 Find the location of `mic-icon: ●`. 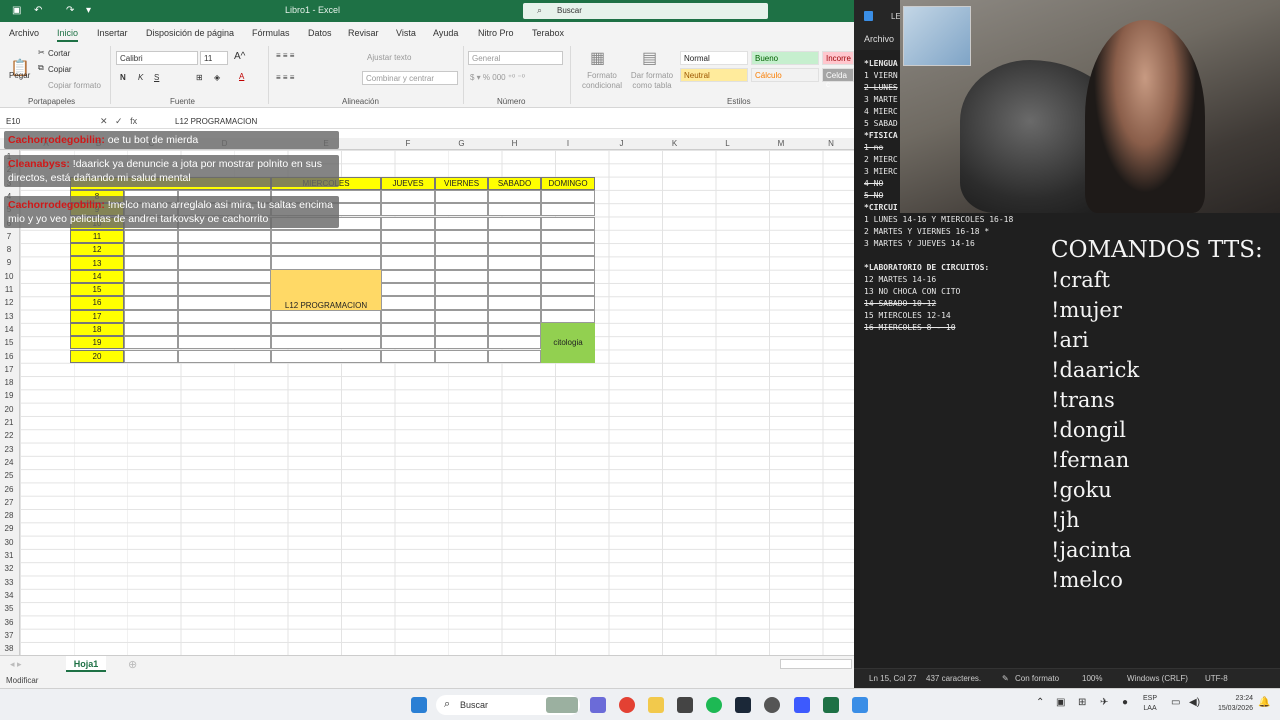

mic-icon: ● is located at coordinates (1125, 702).